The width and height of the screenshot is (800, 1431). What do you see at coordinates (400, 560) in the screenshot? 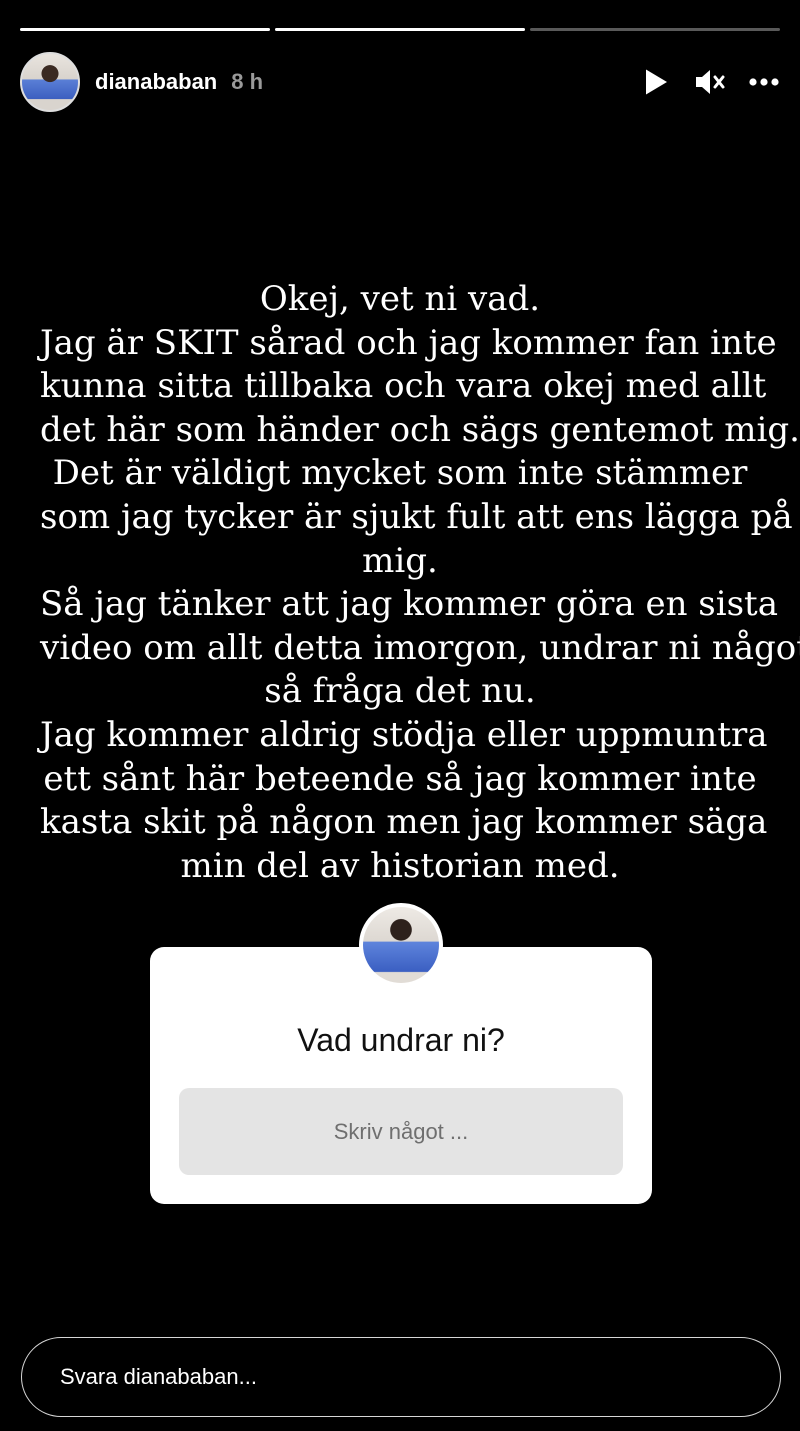
I see `caption-line: mig.` at bounding box center [400, 560].